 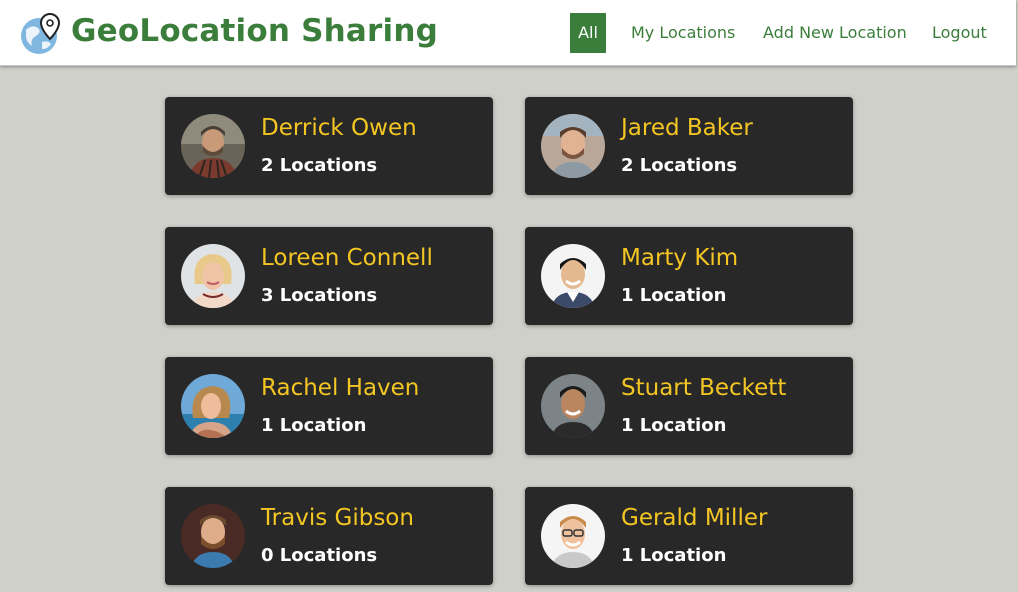 I want to click on nav-all: All, so click(x=588, y=33).